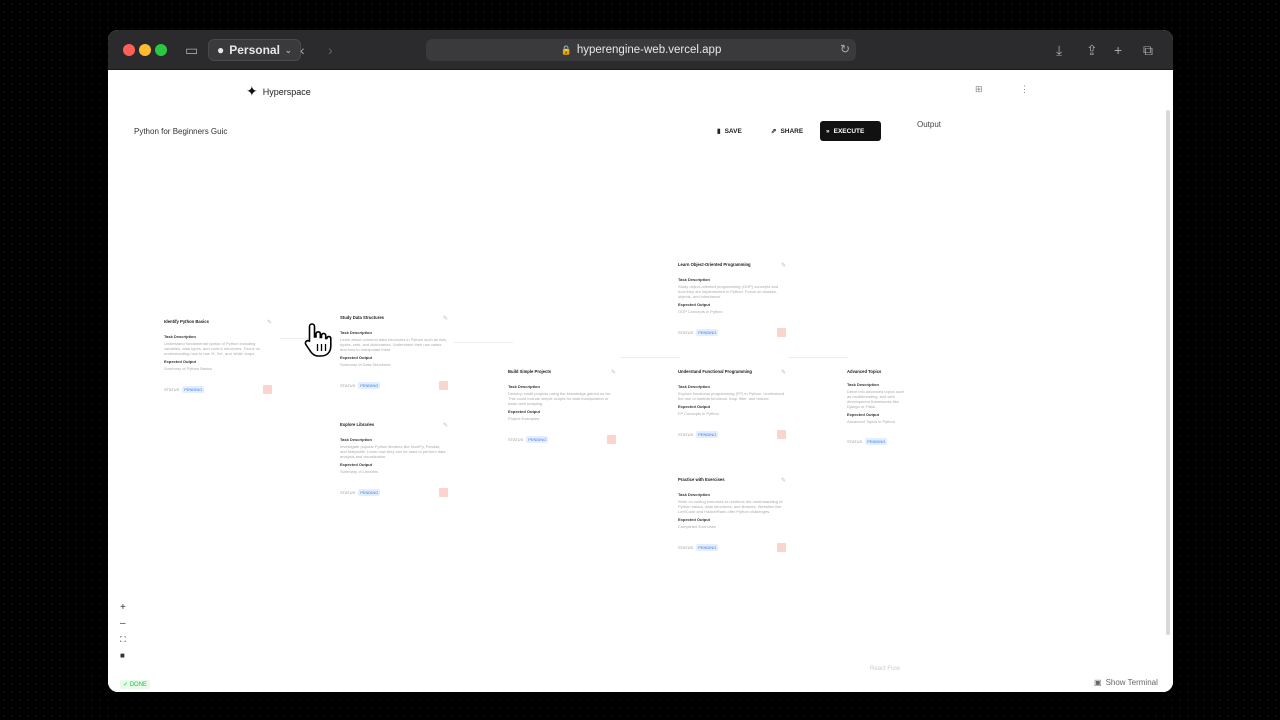 The image size is (1280, 720). I want to click on grid-icon: ⊞, so click(979, 89).